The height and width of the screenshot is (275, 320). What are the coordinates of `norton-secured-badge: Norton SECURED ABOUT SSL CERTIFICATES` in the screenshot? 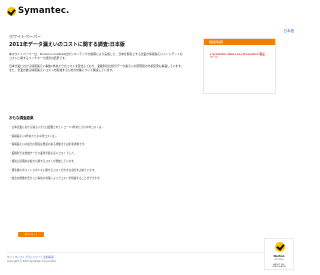 It's located at (279, 254).